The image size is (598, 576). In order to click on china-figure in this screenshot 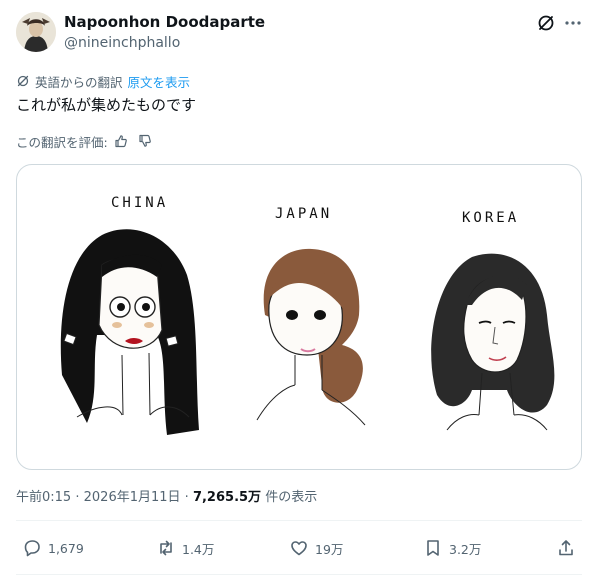, I will do `click(130, 332)`.